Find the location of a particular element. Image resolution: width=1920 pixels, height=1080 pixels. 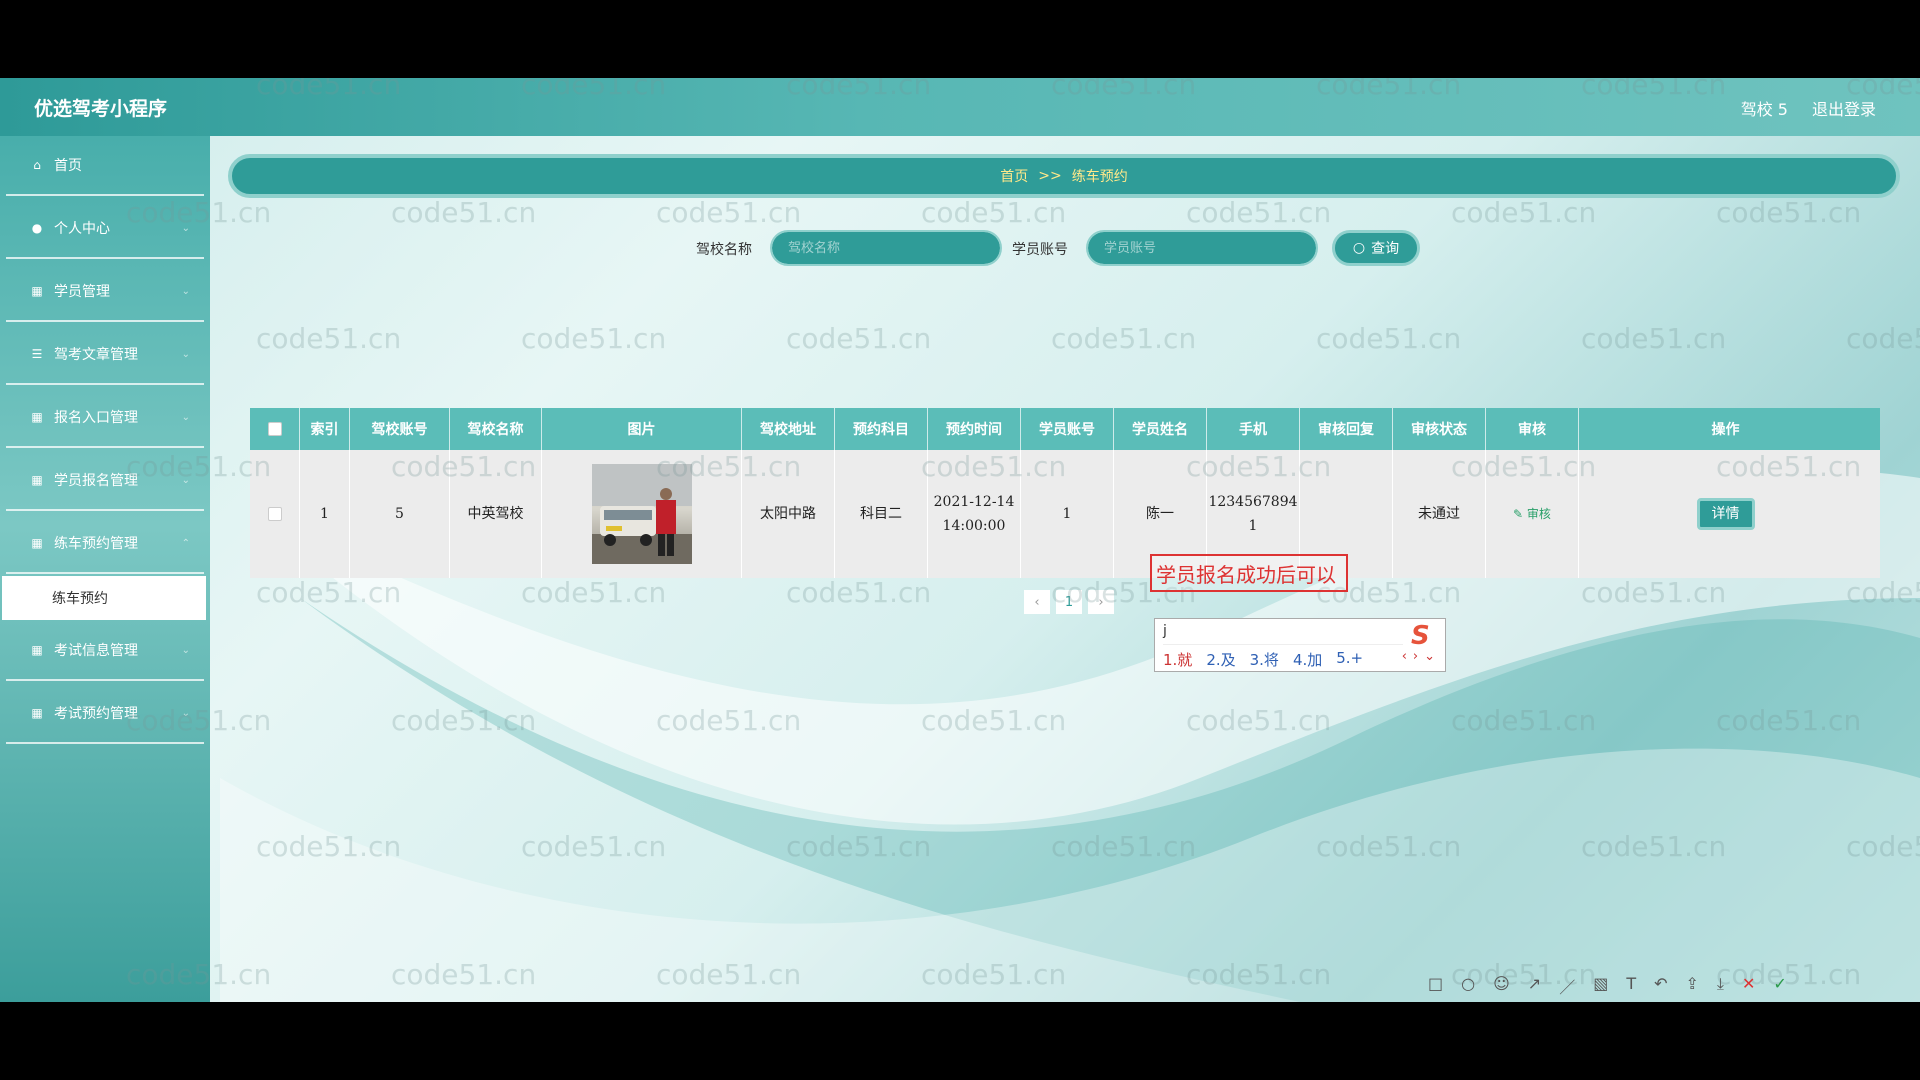

download-icon: ⤓ is located at coordinates (1720, 986).